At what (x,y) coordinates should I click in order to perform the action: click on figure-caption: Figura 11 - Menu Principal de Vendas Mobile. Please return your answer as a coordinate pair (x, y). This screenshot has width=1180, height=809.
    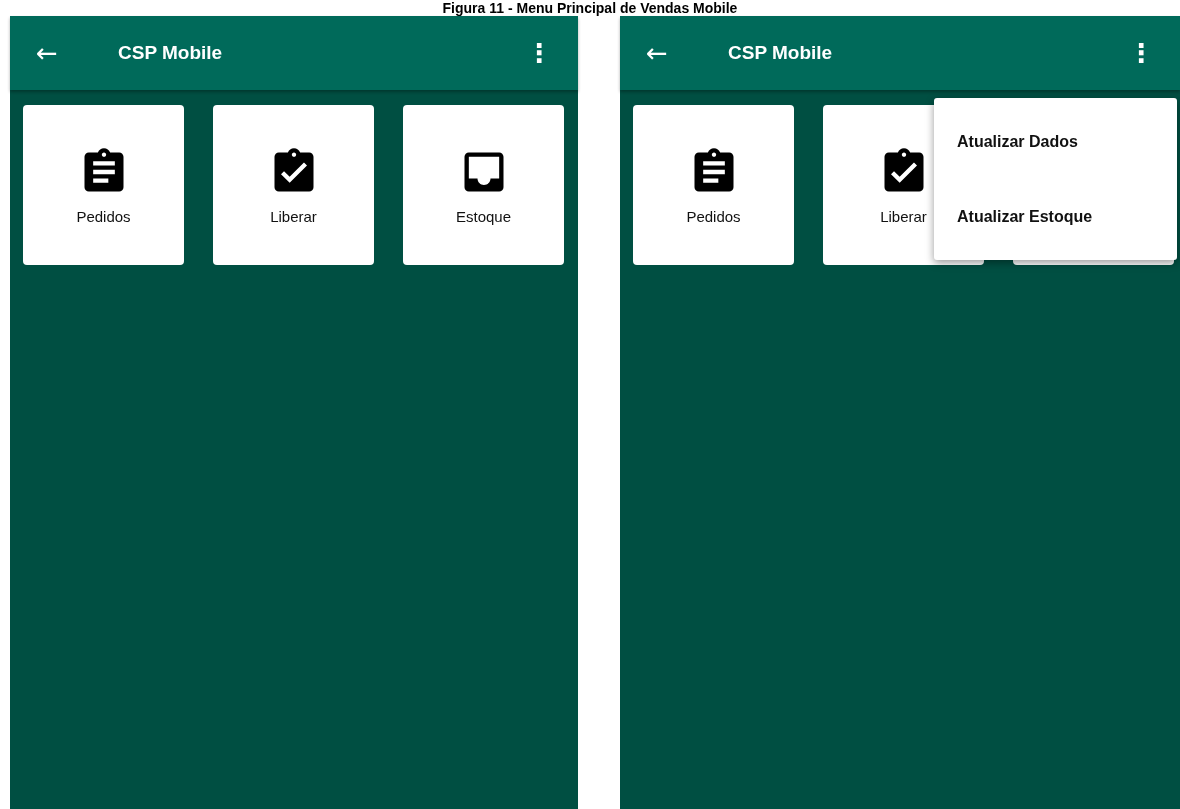
    Looking at the image, I should click on (590, 8).